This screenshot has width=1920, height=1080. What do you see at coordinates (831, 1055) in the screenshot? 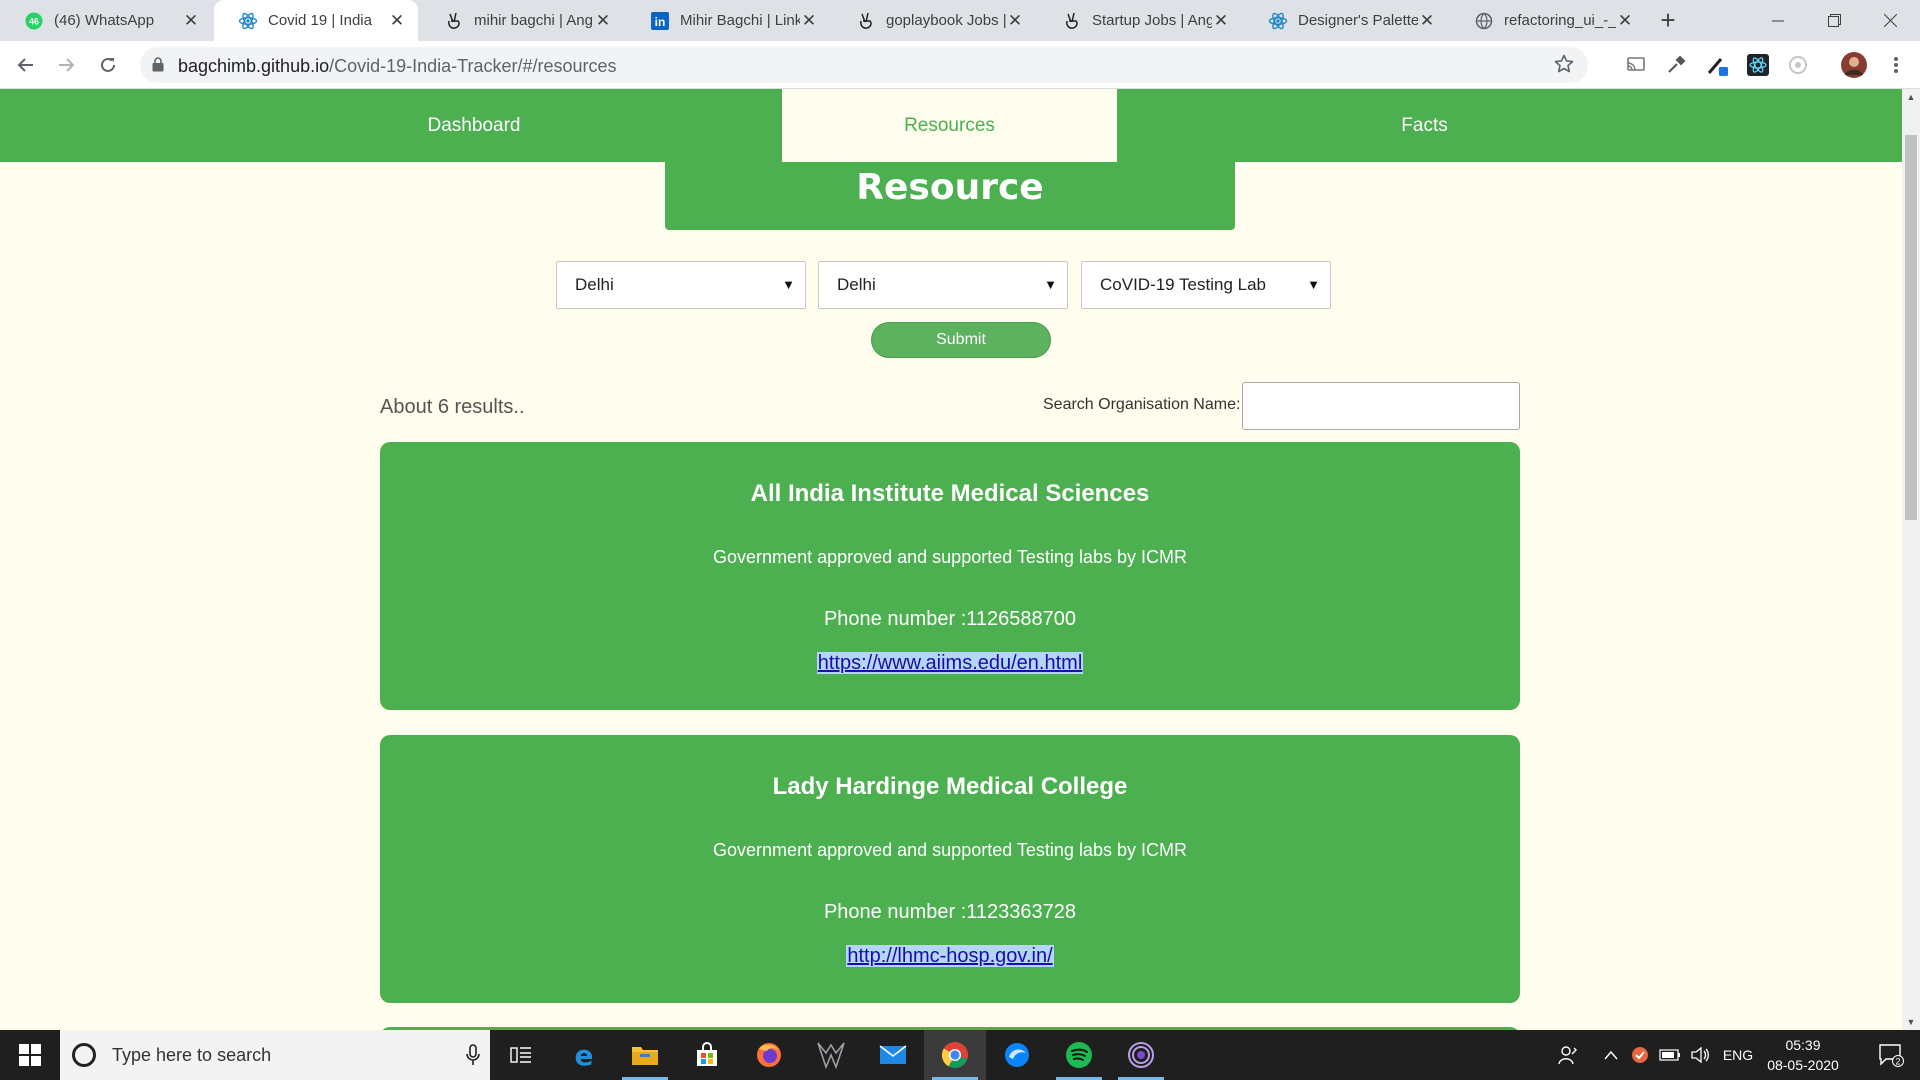
I see `predator-sense-icon` at bounding box center [831, 1055].